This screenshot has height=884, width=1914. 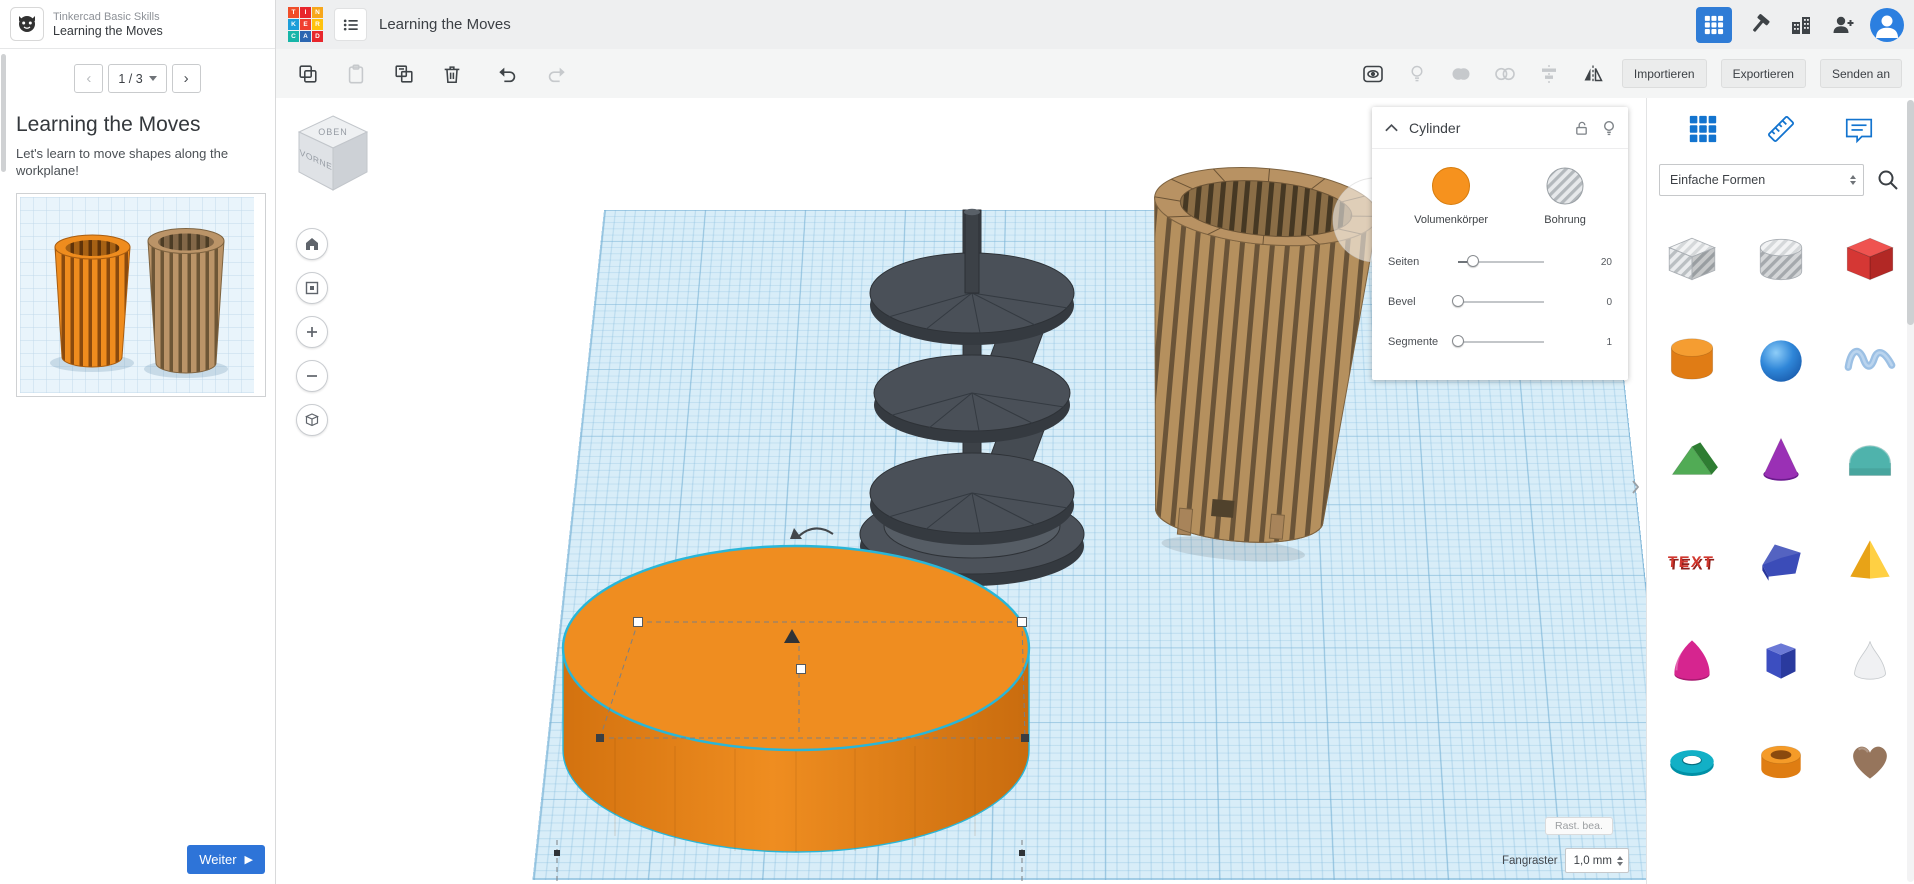 I want to click on shape-tube, so click(x=1780, y=760).